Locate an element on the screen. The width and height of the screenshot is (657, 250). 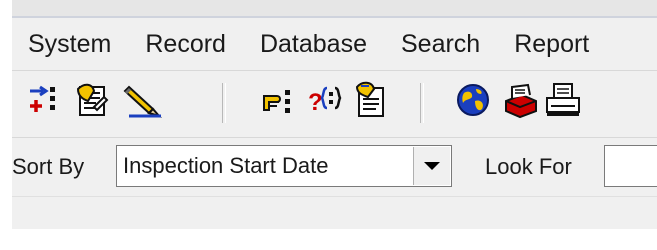
globe-icon is located at coordinates (473, 102).